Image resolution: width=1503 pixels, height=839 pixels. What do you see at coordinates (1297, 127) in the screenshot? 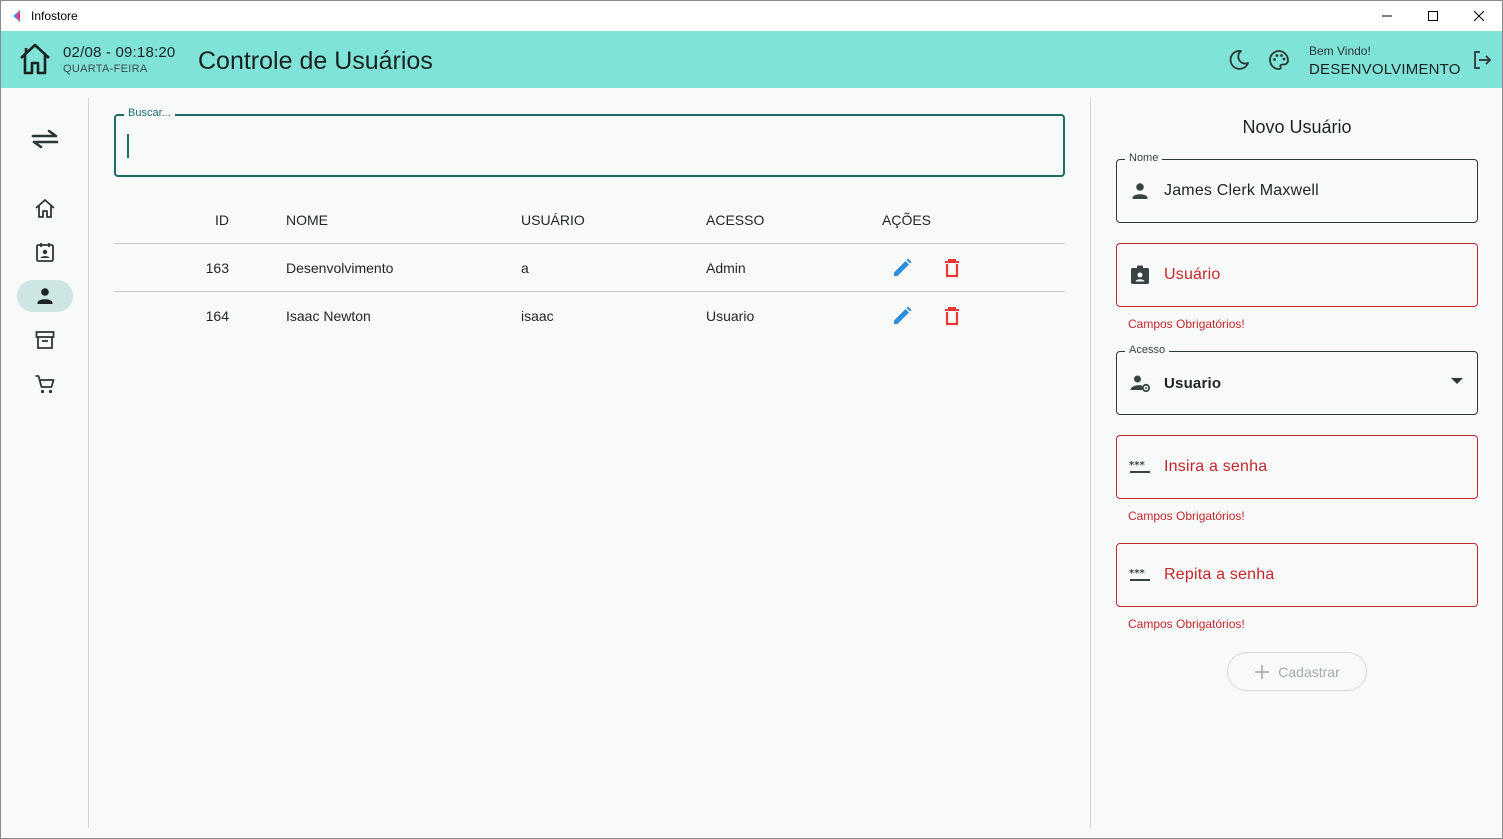
I see `form-title: Novo Usuário` at bounding box center [1297, 127].